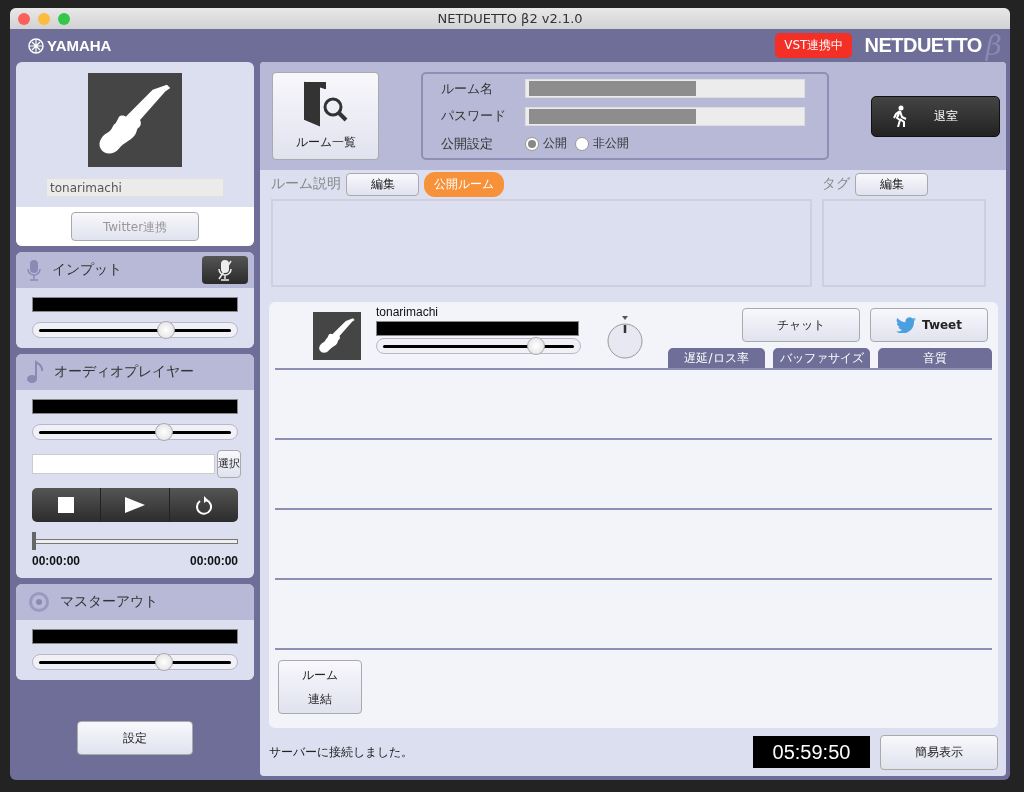 The height and width of the screenshot is (792, 1024). Describe the element at coordinates (665, 89) in the screenshot. I see `room-name-field` at that location.